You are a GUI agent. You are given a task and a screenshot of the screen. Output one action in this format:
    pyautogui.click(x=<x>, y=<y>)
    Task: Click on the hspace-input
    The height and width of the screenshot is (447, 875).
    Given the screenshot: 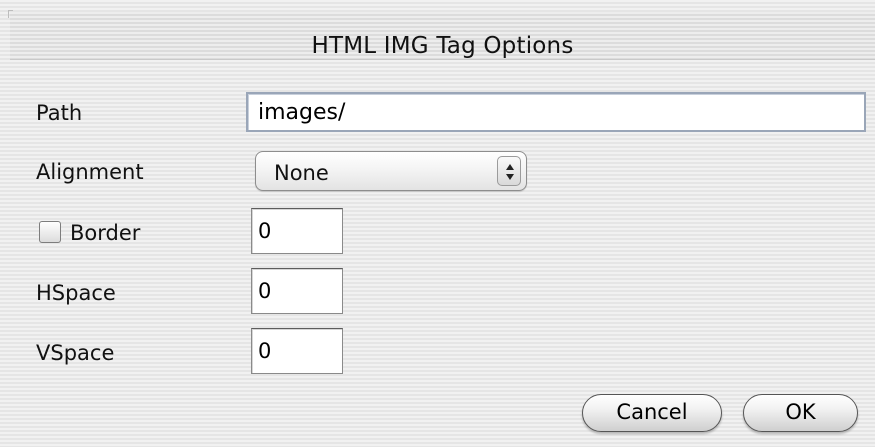 What is the action you would take?
    pyautogui.click(x=297, y=291)
    